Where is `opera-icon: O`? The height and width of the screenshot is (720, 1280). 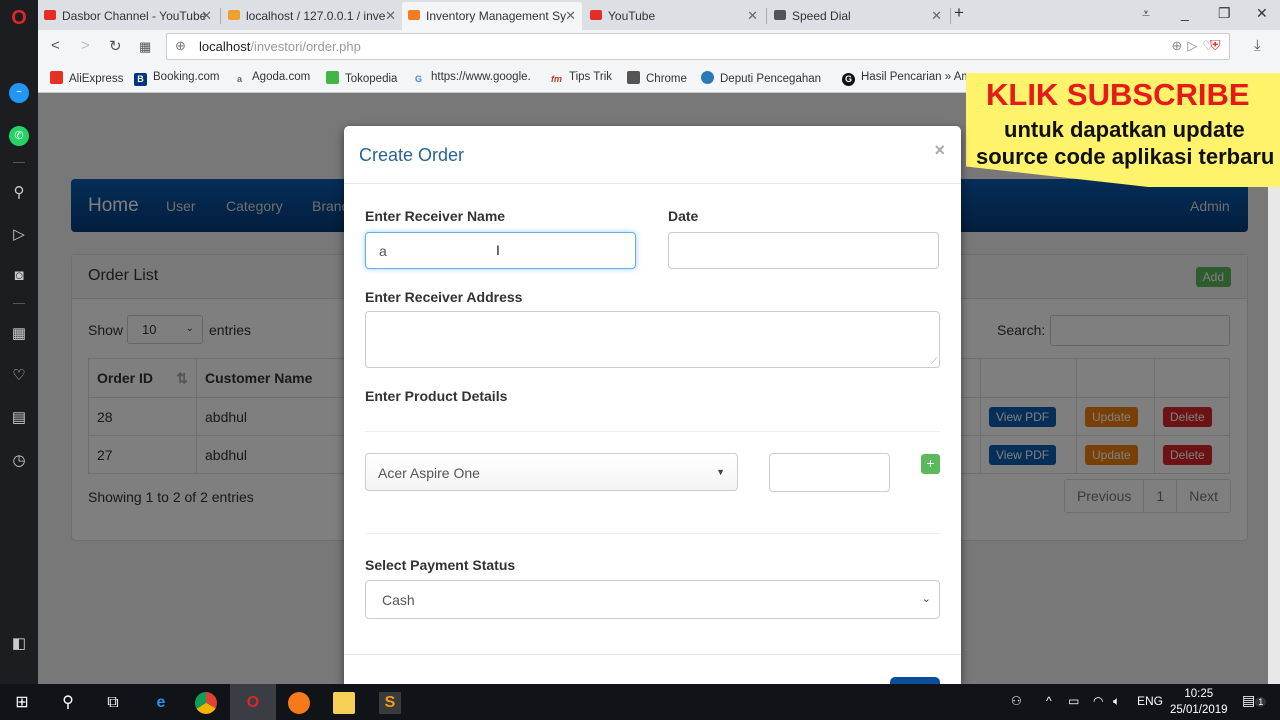 opera-icon: O is located at coordinates (253, 703).